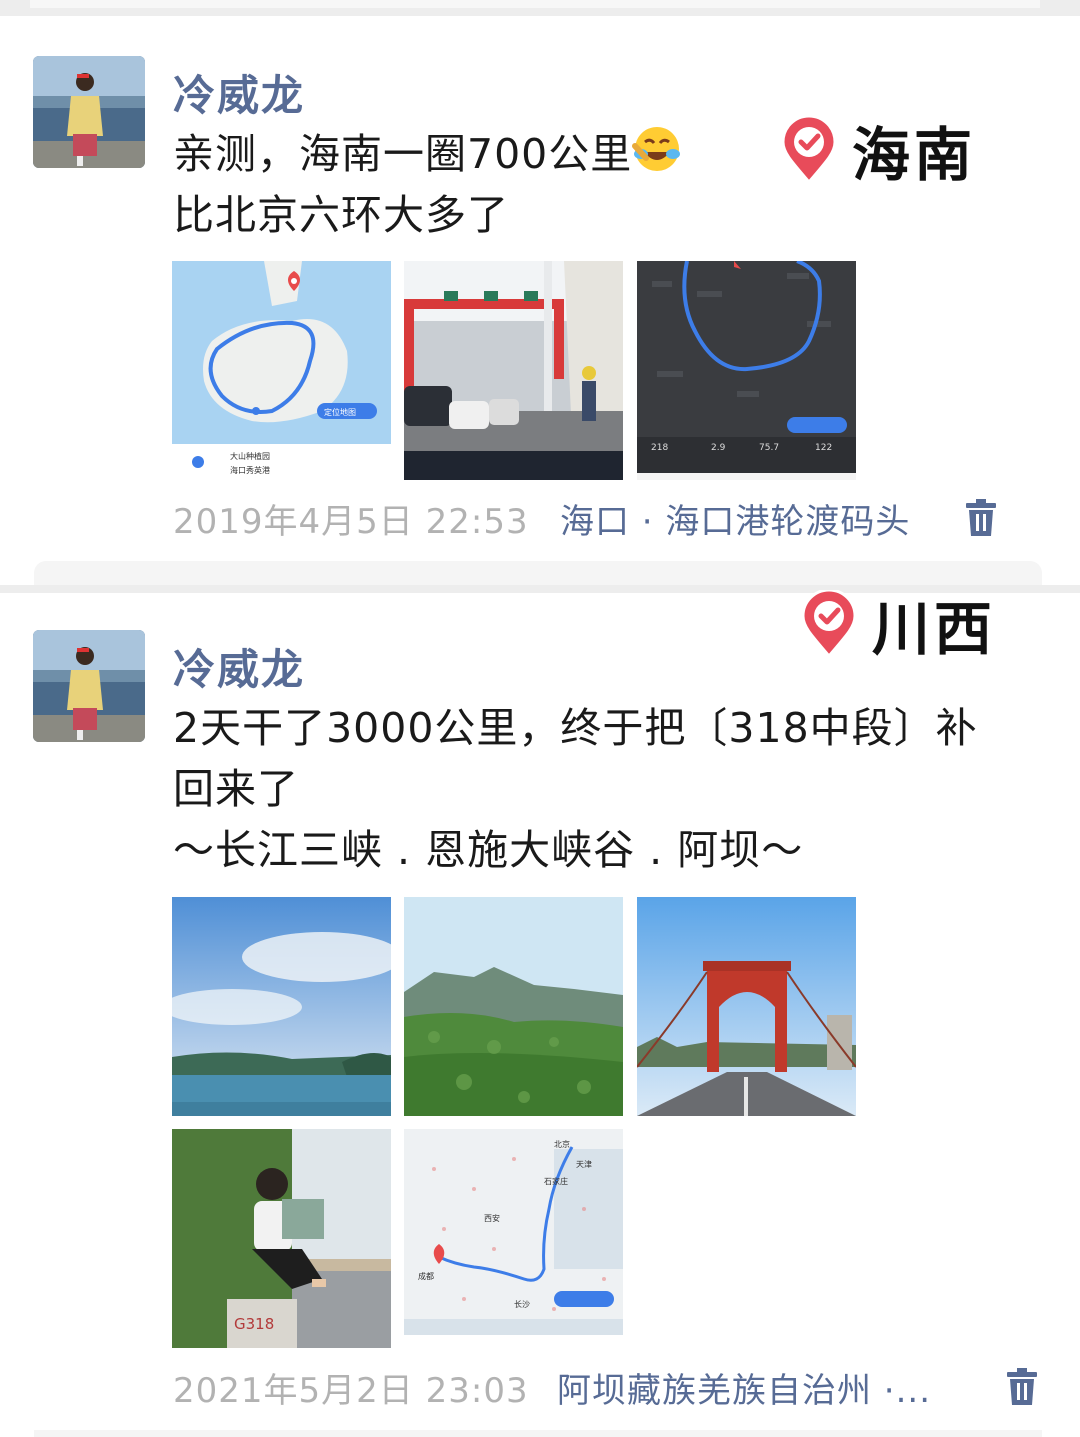  What do you see at coordinates (556, 1181) in the screenshot?
I see `map-city-label: 石家庄` at bounding box center [556, 1181].